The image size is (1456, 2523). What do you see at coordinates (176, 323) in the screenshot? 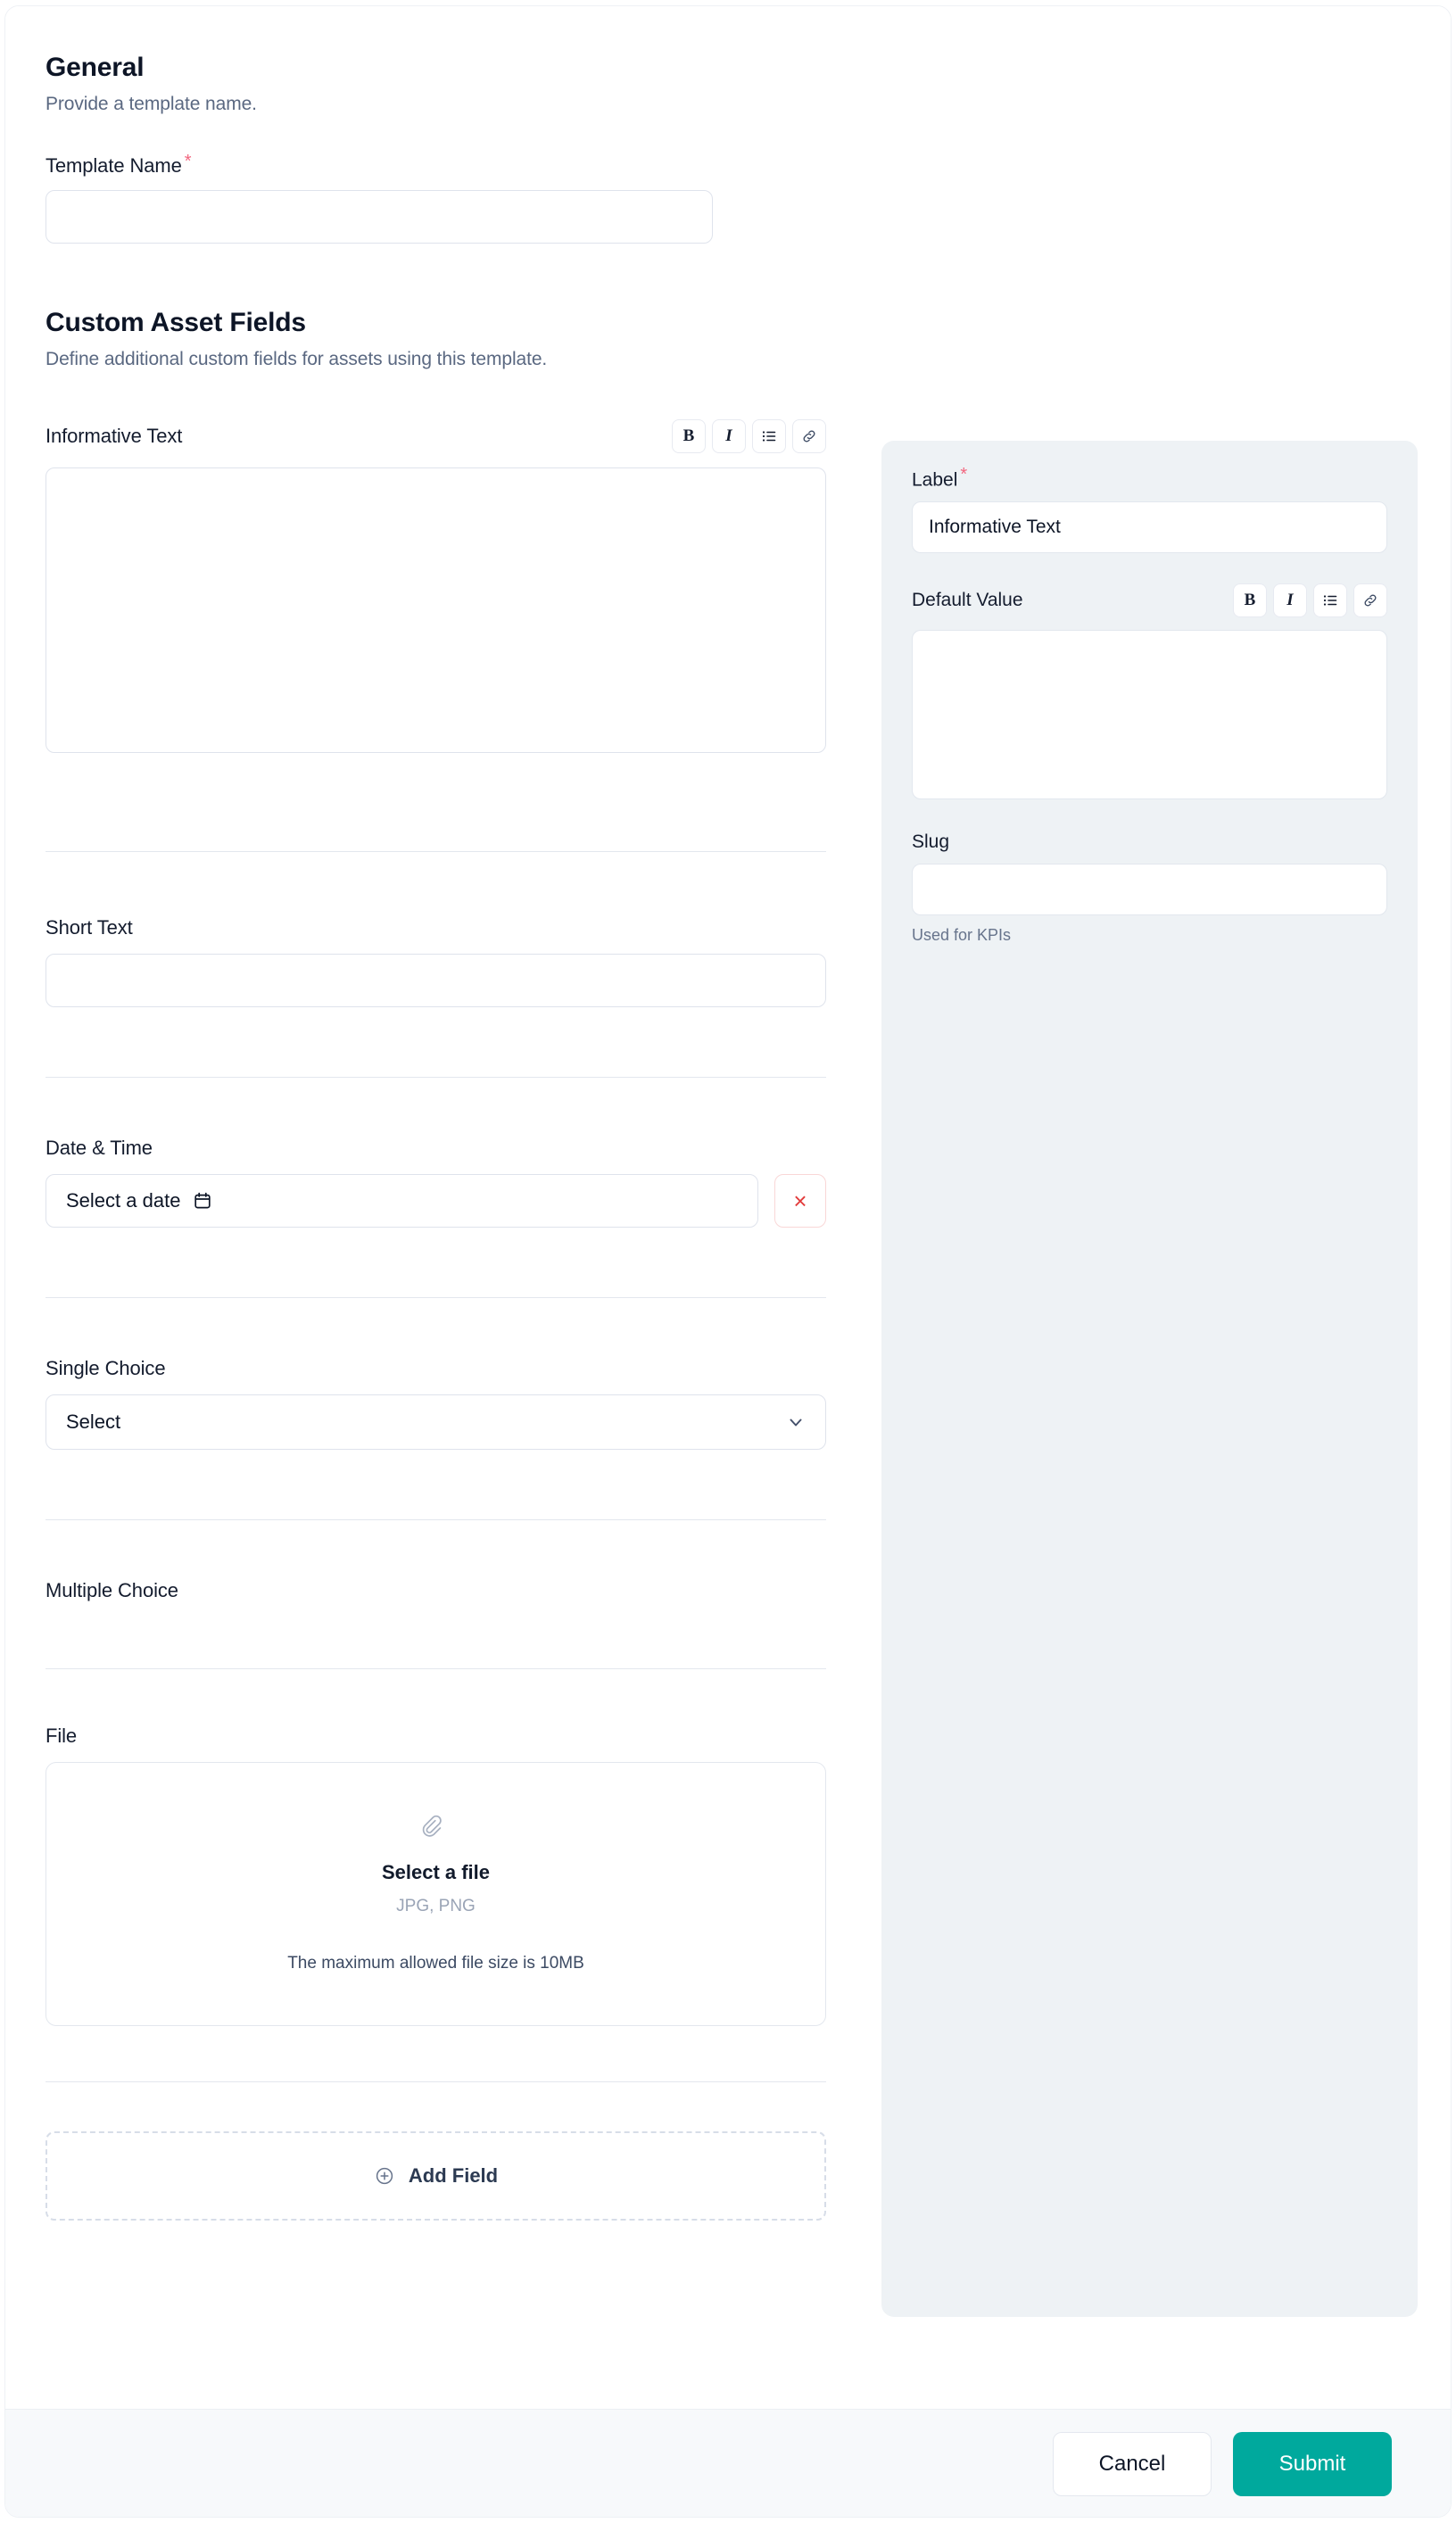
I see `custom-fields-title: Custom Asset Fields` at bounding box center [176, 323].